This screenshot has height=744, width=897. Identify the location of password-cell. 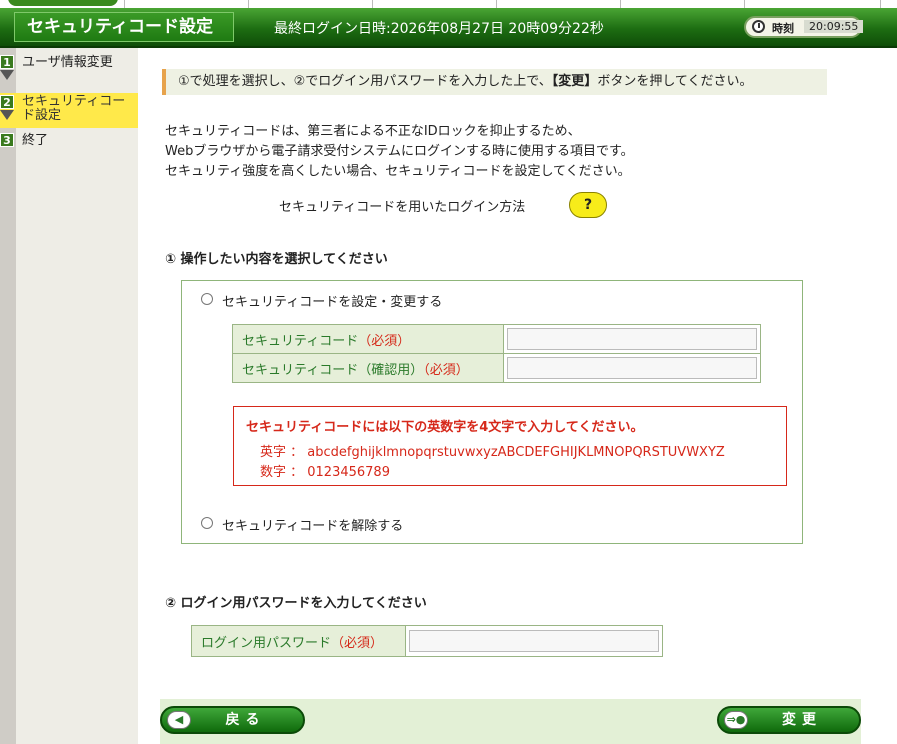
(534, 641).